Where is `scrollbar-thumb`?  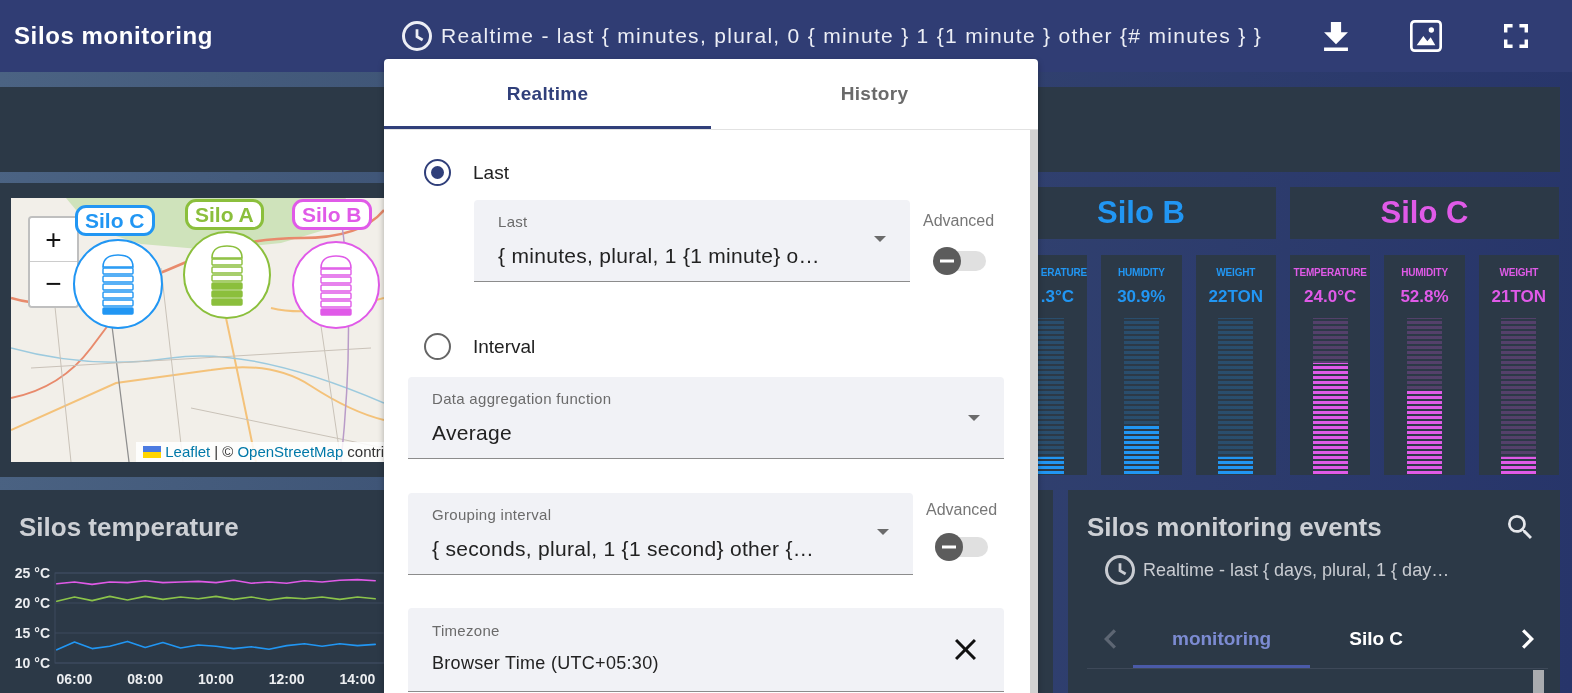
scrollbar-thumb is located at coordinates (1538, 681).